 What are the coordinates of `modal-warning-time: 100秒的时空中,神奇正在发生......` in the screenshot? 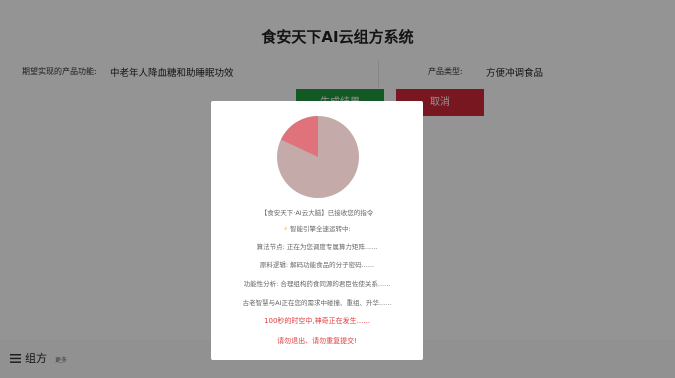 It's located at (317, 321).